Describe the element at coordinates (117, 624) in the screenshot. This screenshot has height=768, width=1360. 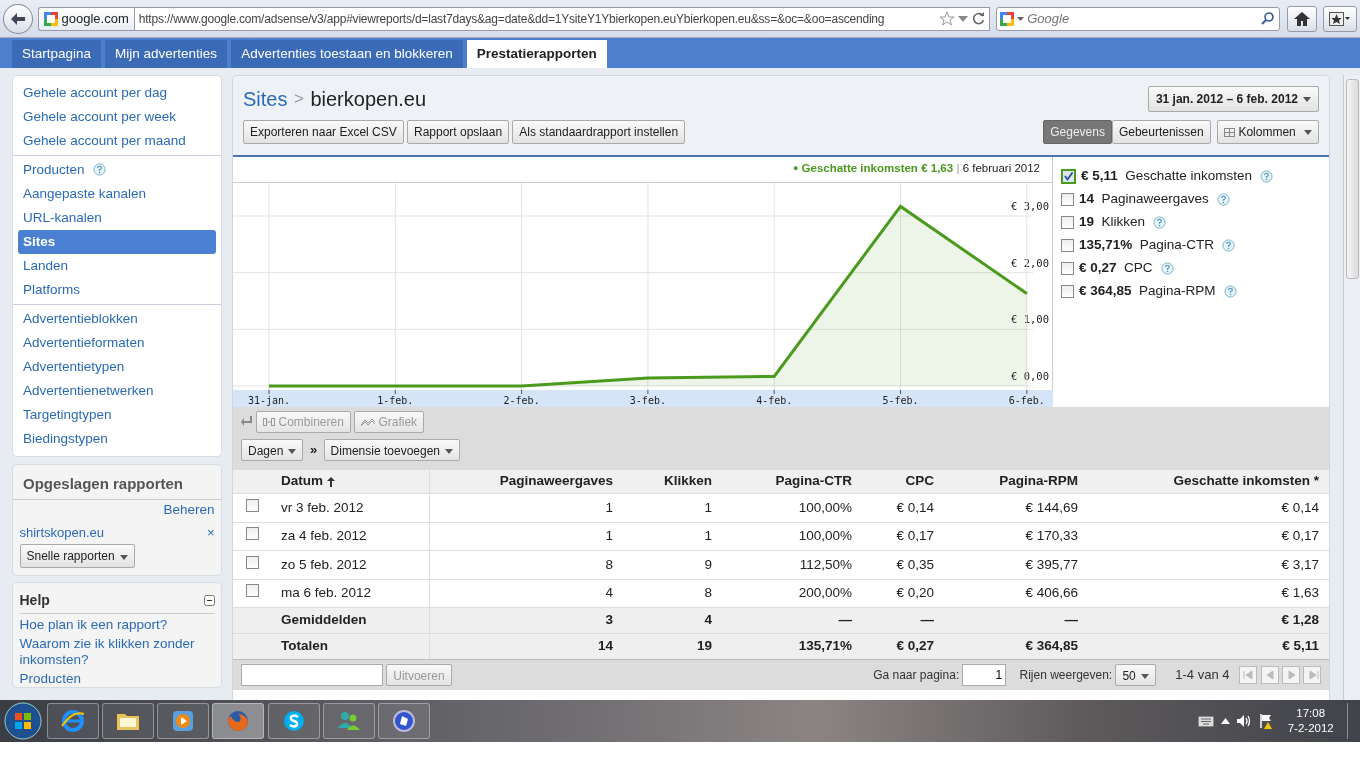
I see `help-link: Hoe plan ik een rapport?` at that location.